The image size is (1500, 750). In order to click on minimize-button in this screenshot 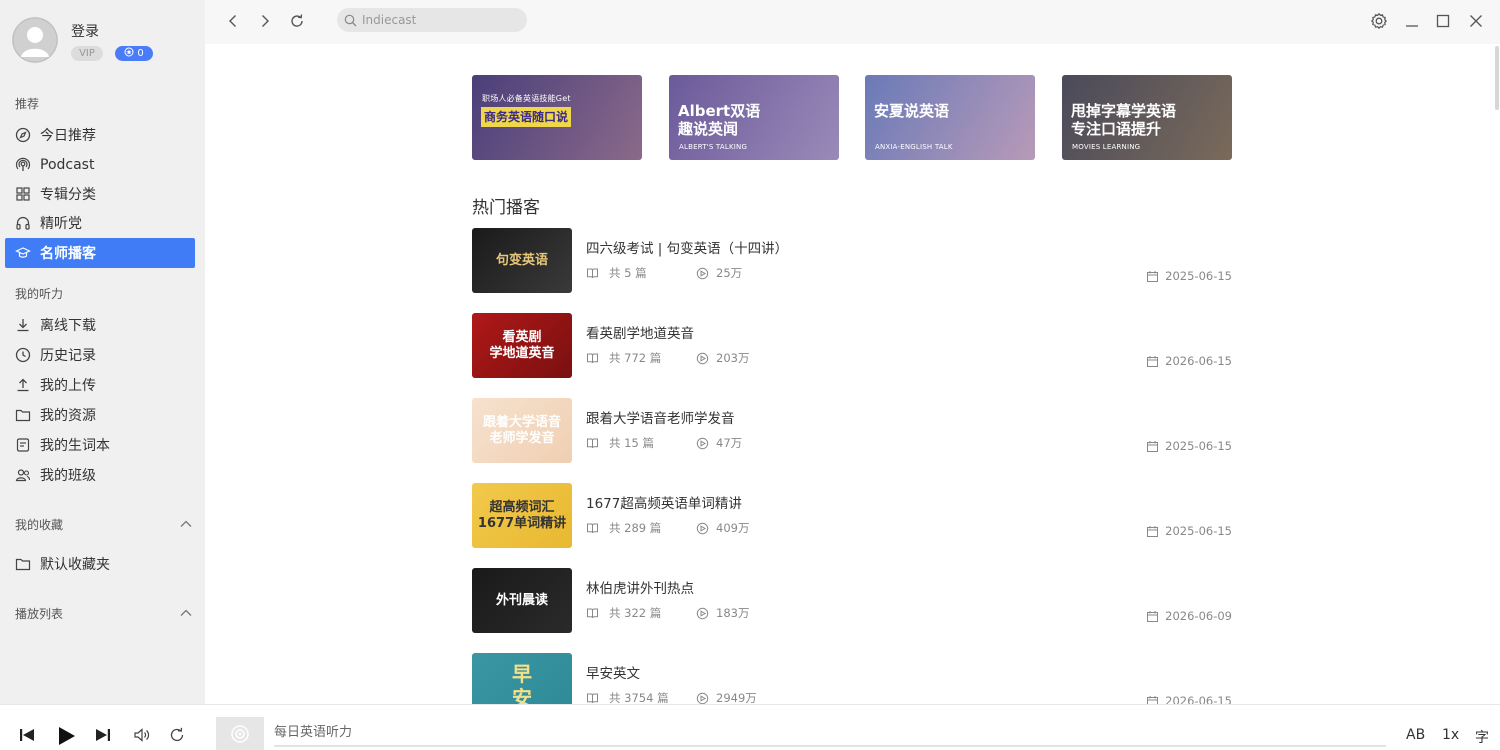, I will do `click(1412, 21)`.